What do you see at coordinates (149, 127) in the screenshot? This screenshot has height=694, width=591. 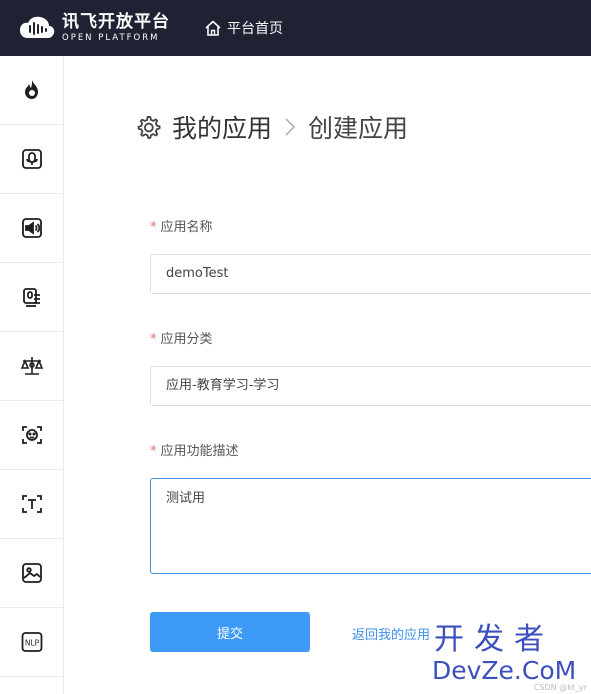 I see `gear-icon` at bounding box center [149, 127].